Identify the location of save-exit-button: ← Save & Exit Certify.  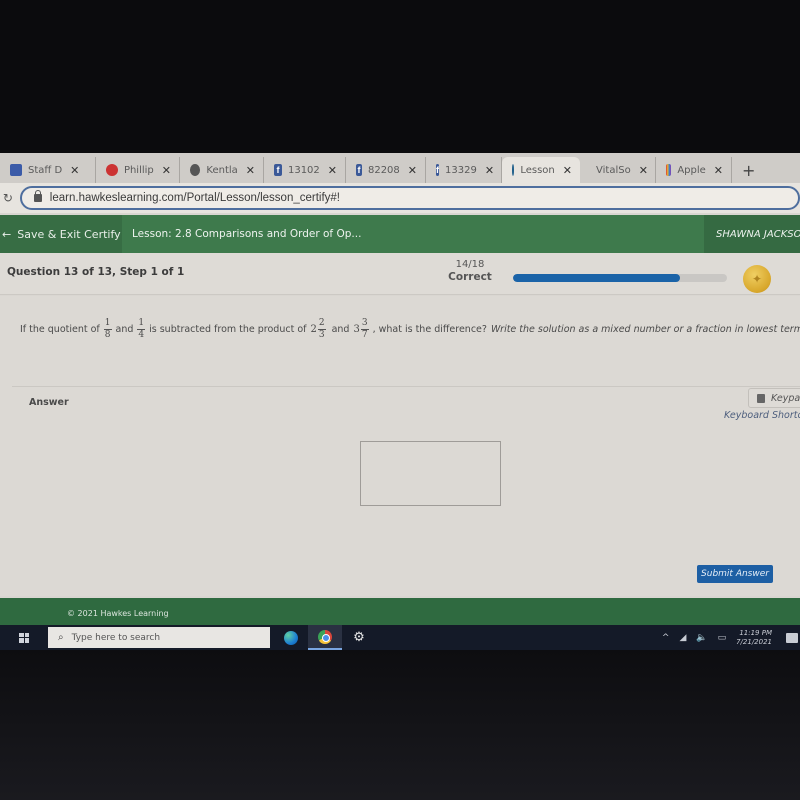
(61, 234).